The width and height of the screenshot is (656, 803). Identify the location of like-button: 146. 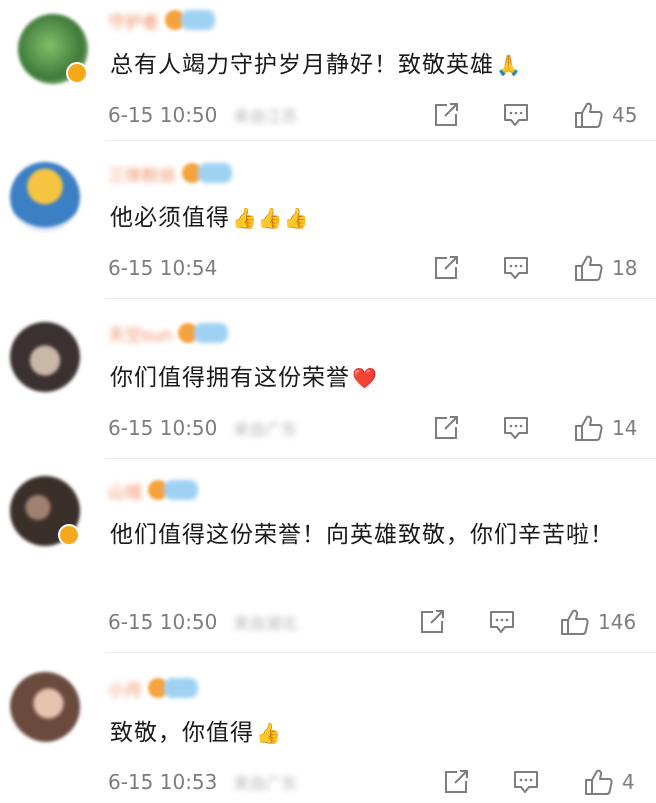
(598, 622).